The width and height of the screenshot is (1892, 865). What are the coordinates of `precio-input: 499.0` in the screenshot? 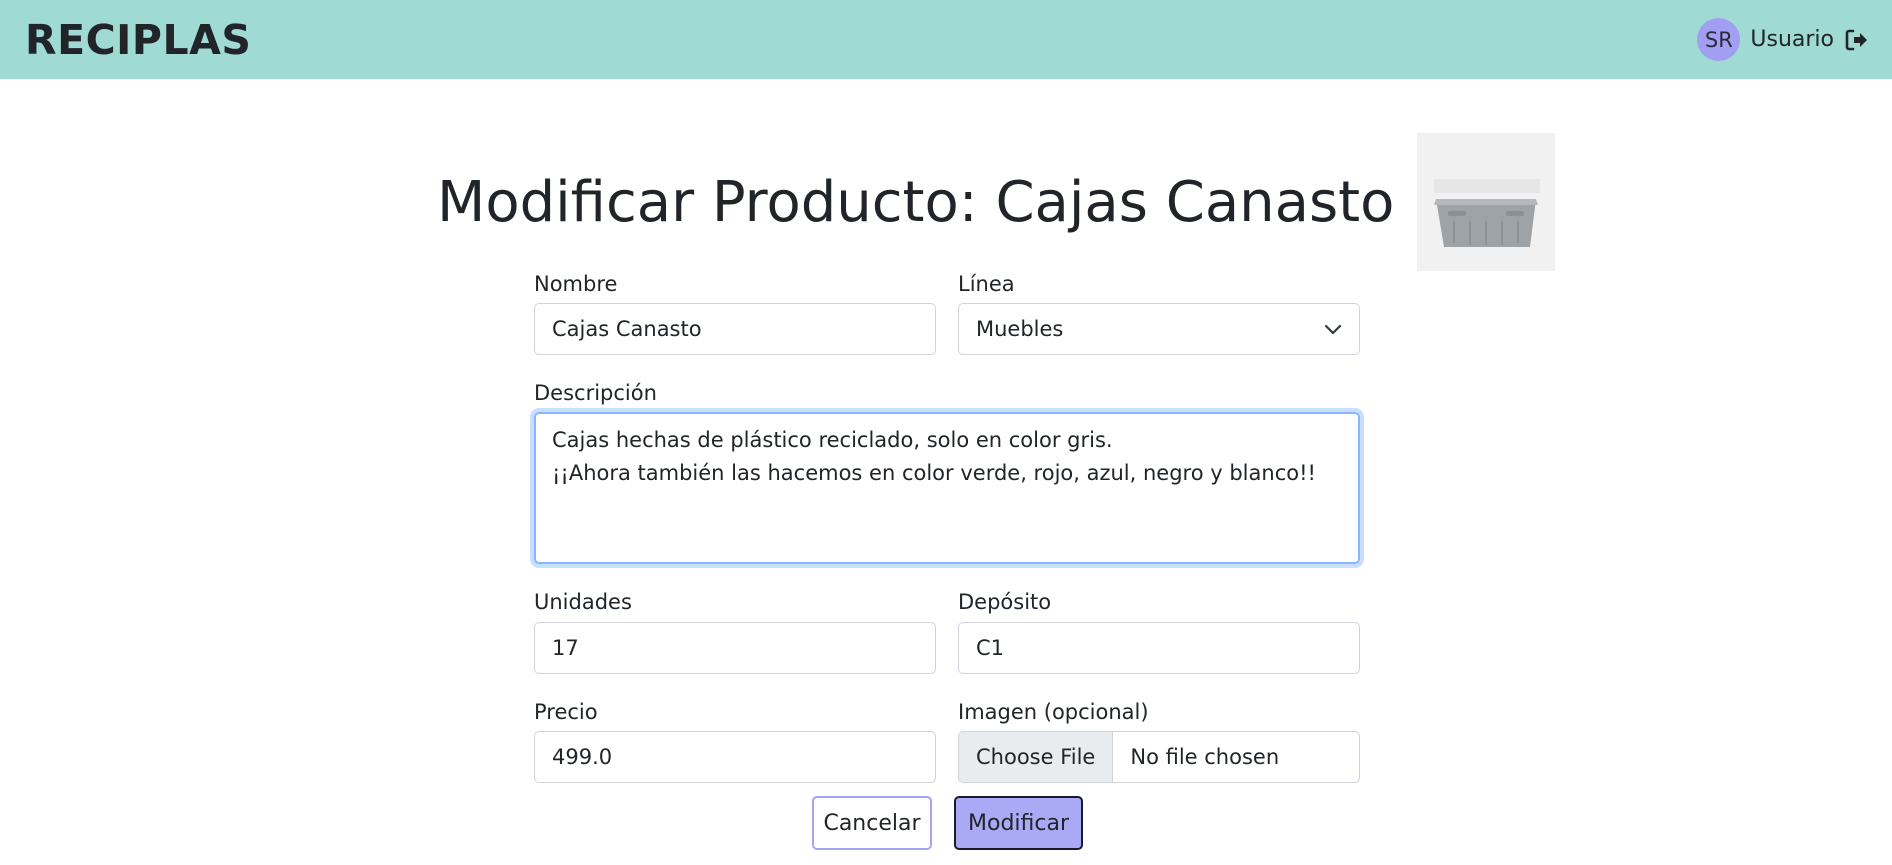 It's located at (735, 756).